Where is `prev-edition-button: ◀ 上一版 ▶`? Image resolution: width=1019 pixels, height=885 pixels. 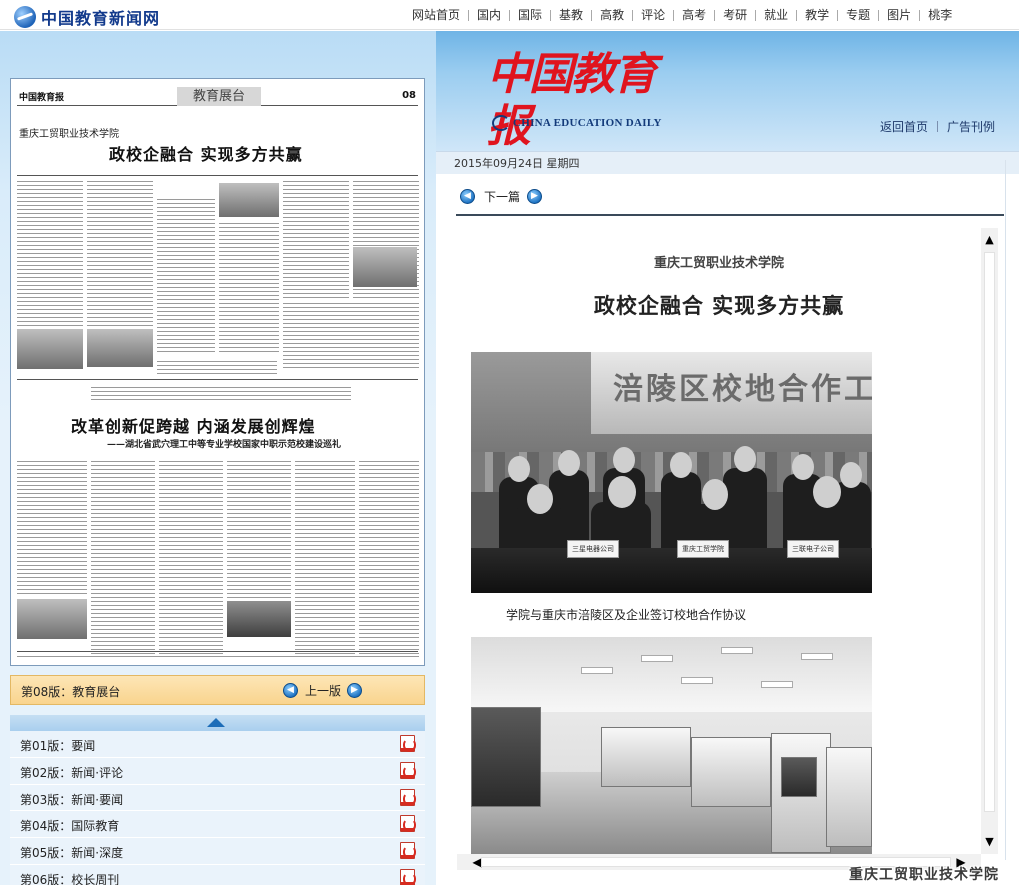 prev-edition-button: ◀ 上一版 ▶ is located at coordinates (323, 690).